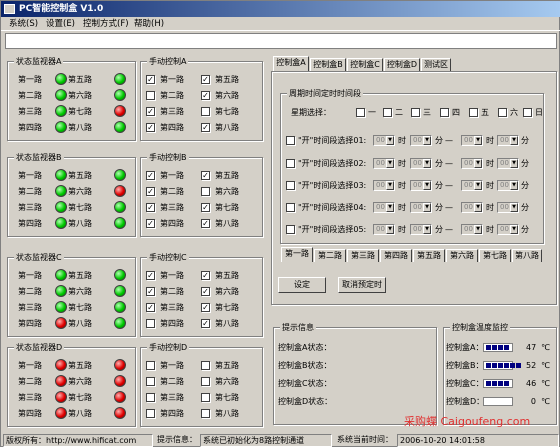 Image resolution: width=560 pixels, height=447 pixels. Describe the element at coordinates (106, 24) in the screenshot. I see `menu-control-mode: 控制方式(F)` at that location.